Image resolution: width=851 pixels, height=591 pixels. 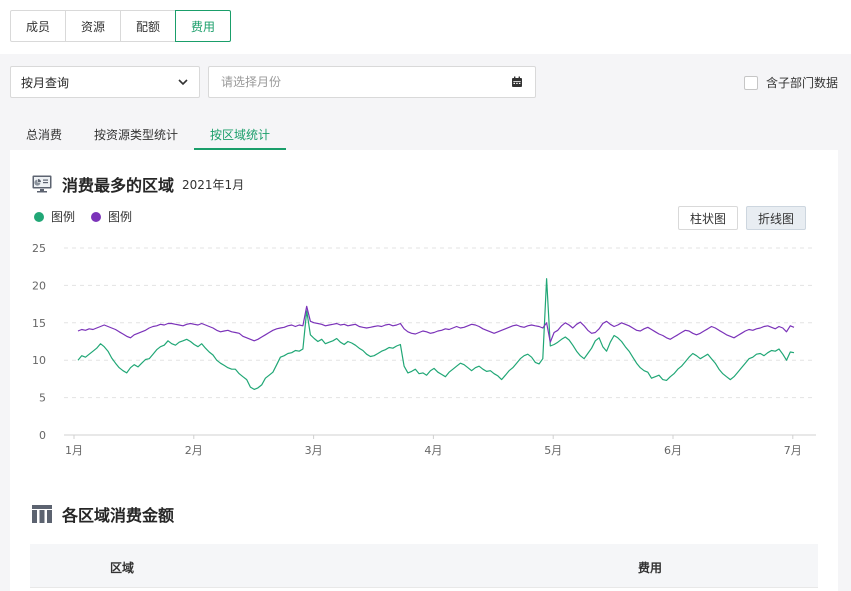 I want to click on x-tick-label: 2月, so click(x=194, y=450).